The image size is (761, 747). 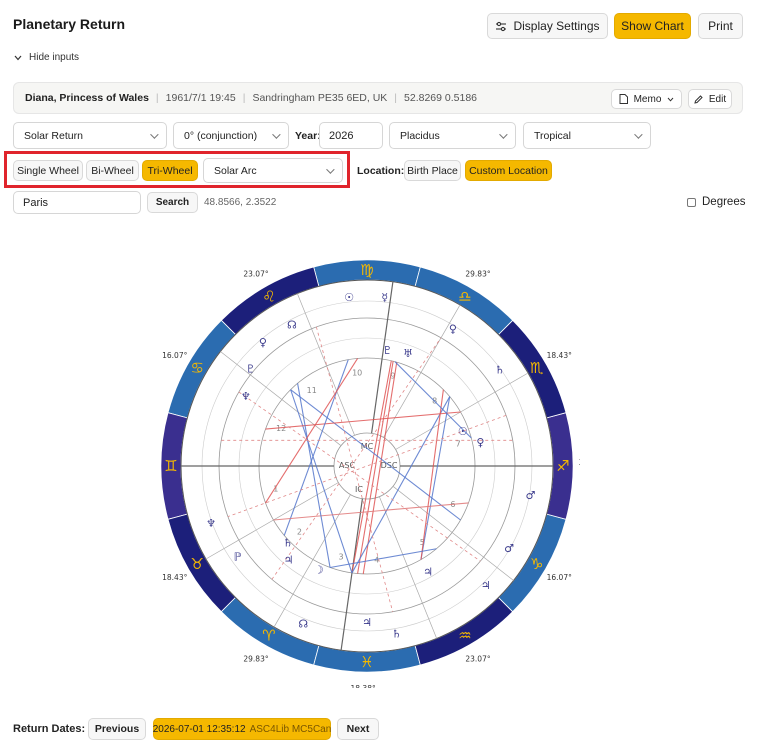 What do you see at coordinates (273, 170) in the screenshot?
I see `progression-select: Solar Arc` at bounding box center [273, 170].